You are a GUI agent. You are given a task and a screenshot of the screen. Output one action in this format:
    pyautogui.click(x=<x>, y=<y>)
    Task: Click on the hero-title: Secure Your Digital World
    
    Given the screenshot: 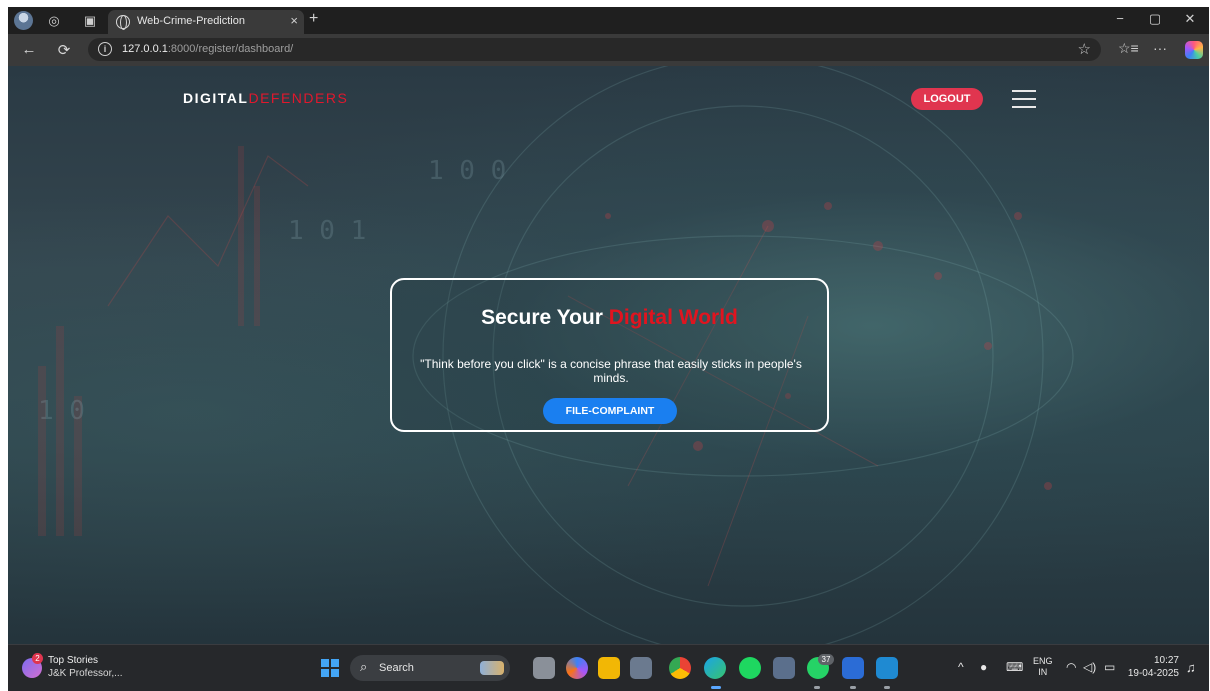 What is the action you would take?
    pyautogui.click(x=609, y=318)
    